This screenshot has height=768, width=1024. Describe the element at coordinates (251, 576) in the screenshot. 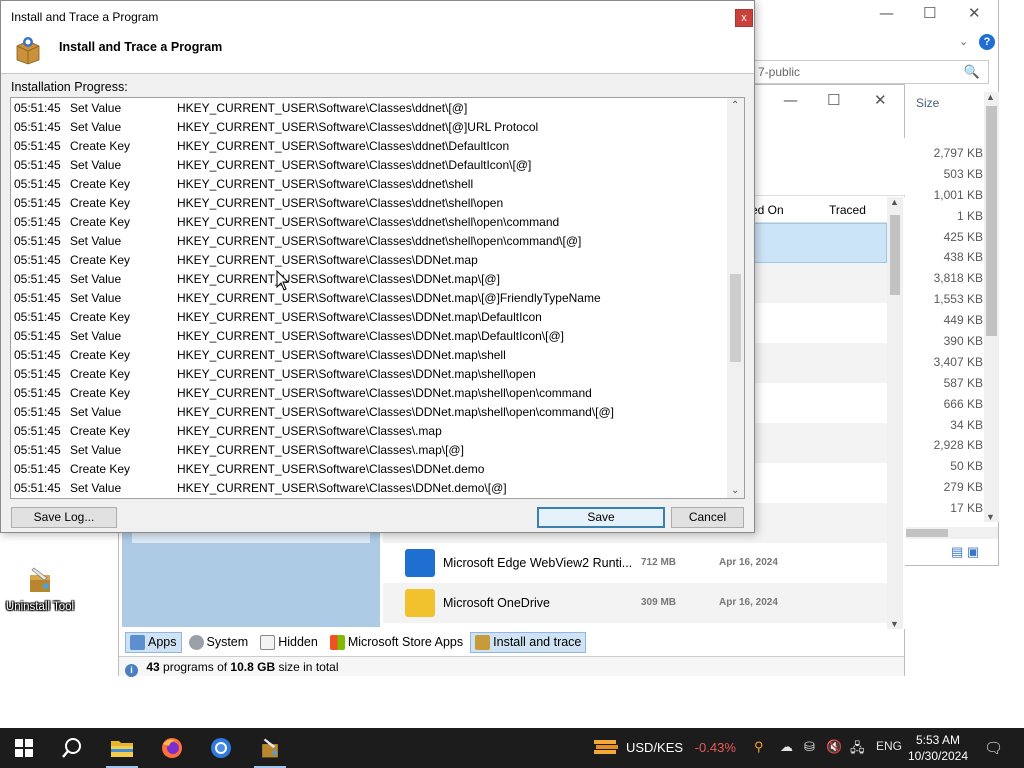

I see `sidebar-panel` at that location.